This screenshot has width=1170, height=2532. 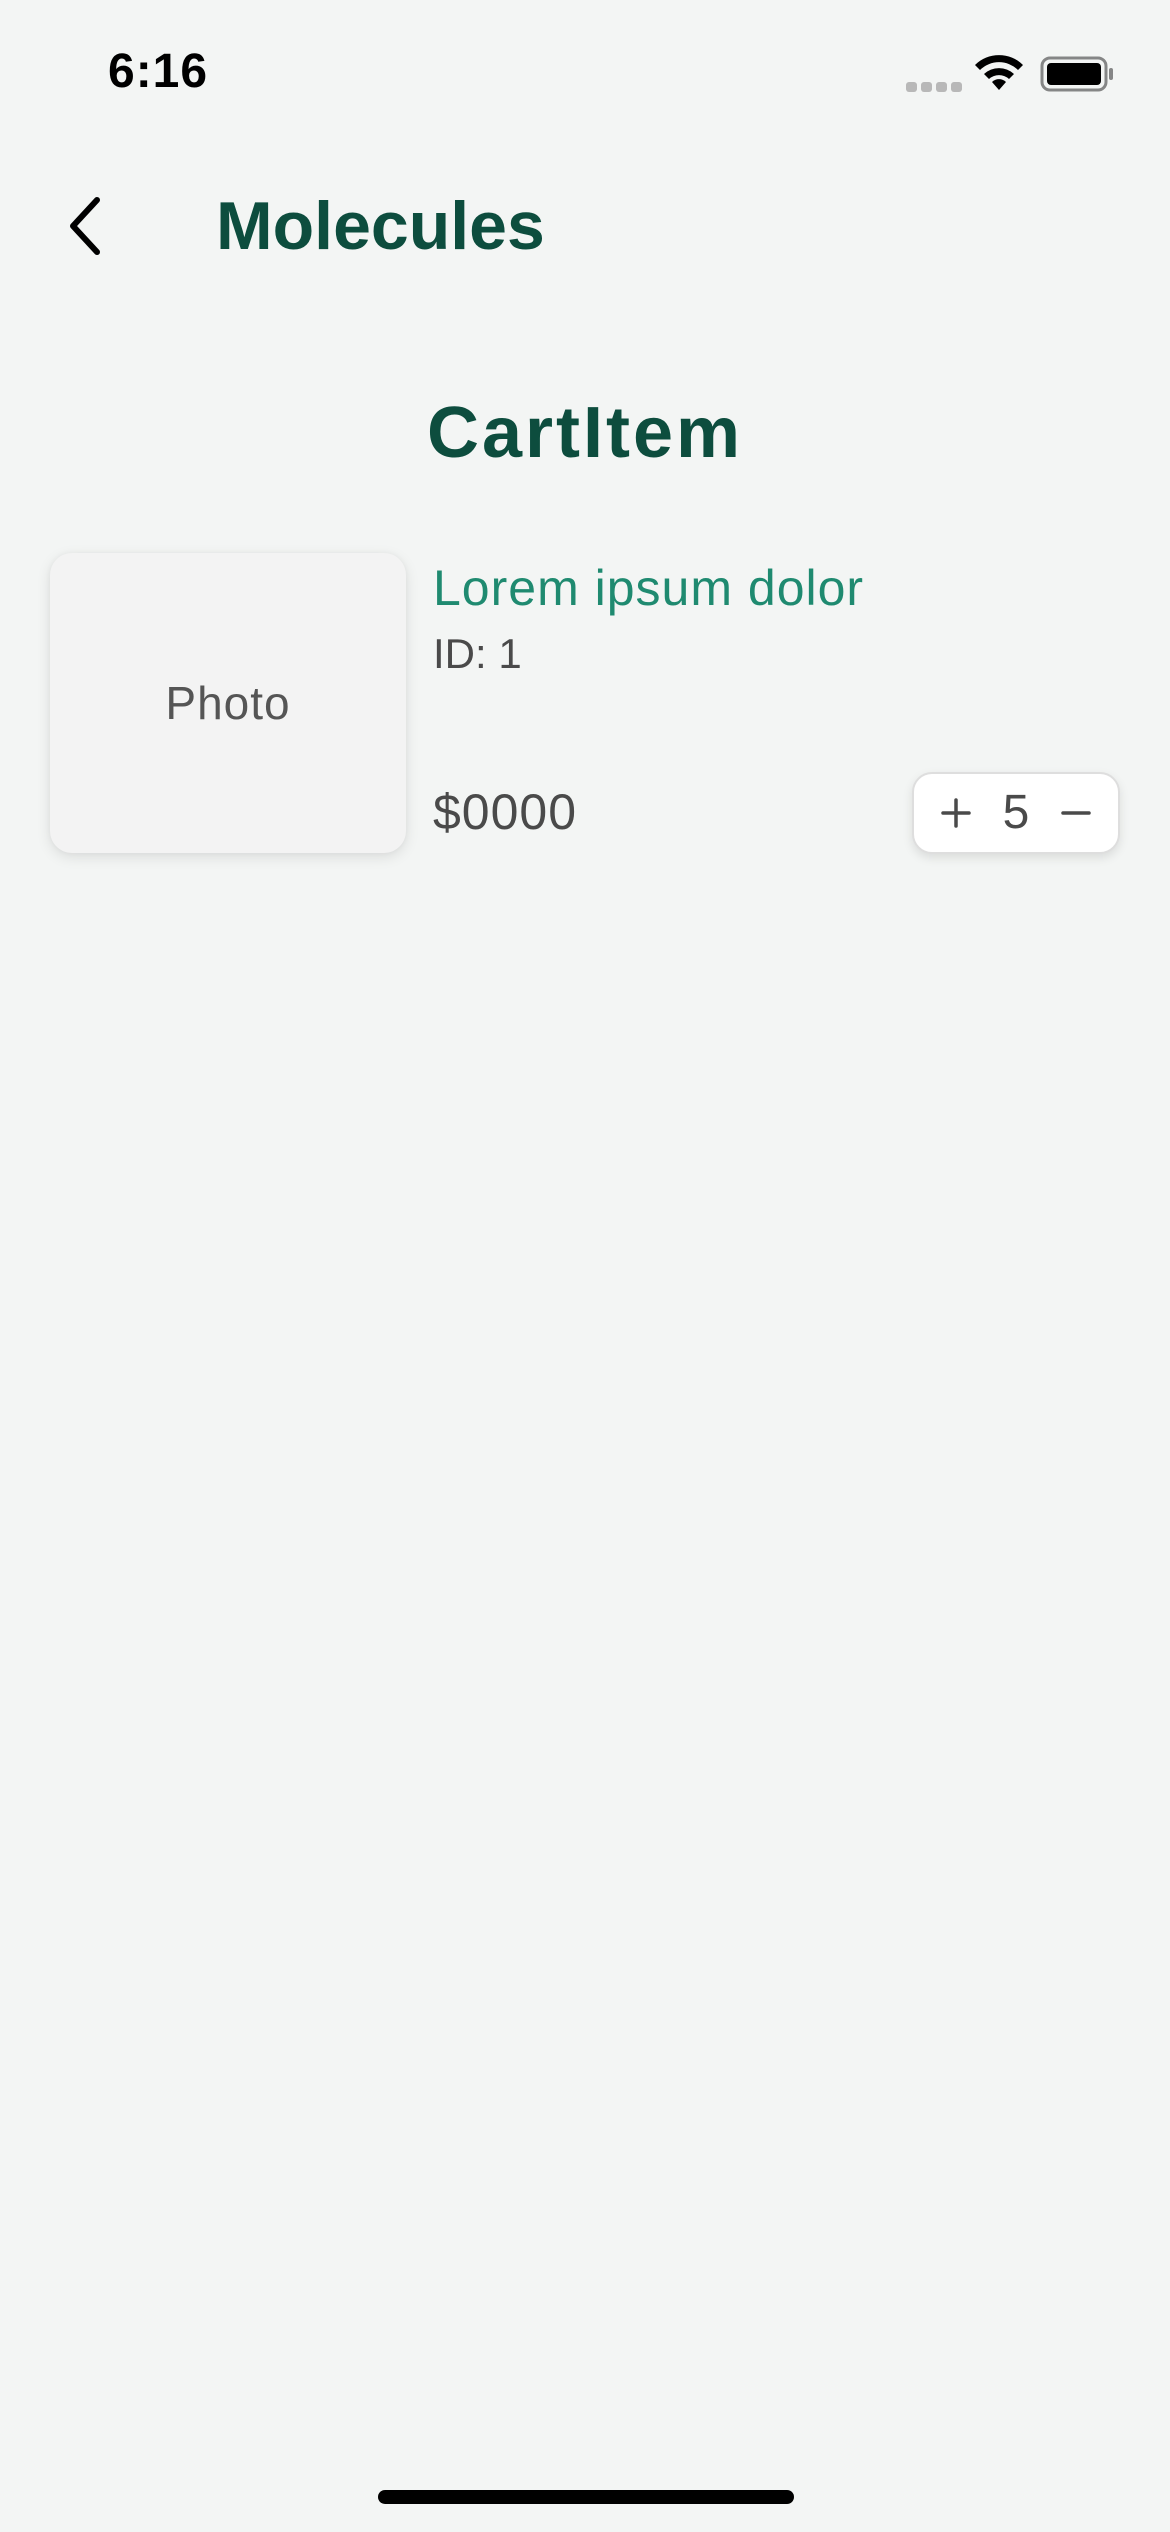 I want to click on quantity-value: 5, so click(x=1016, y=812).